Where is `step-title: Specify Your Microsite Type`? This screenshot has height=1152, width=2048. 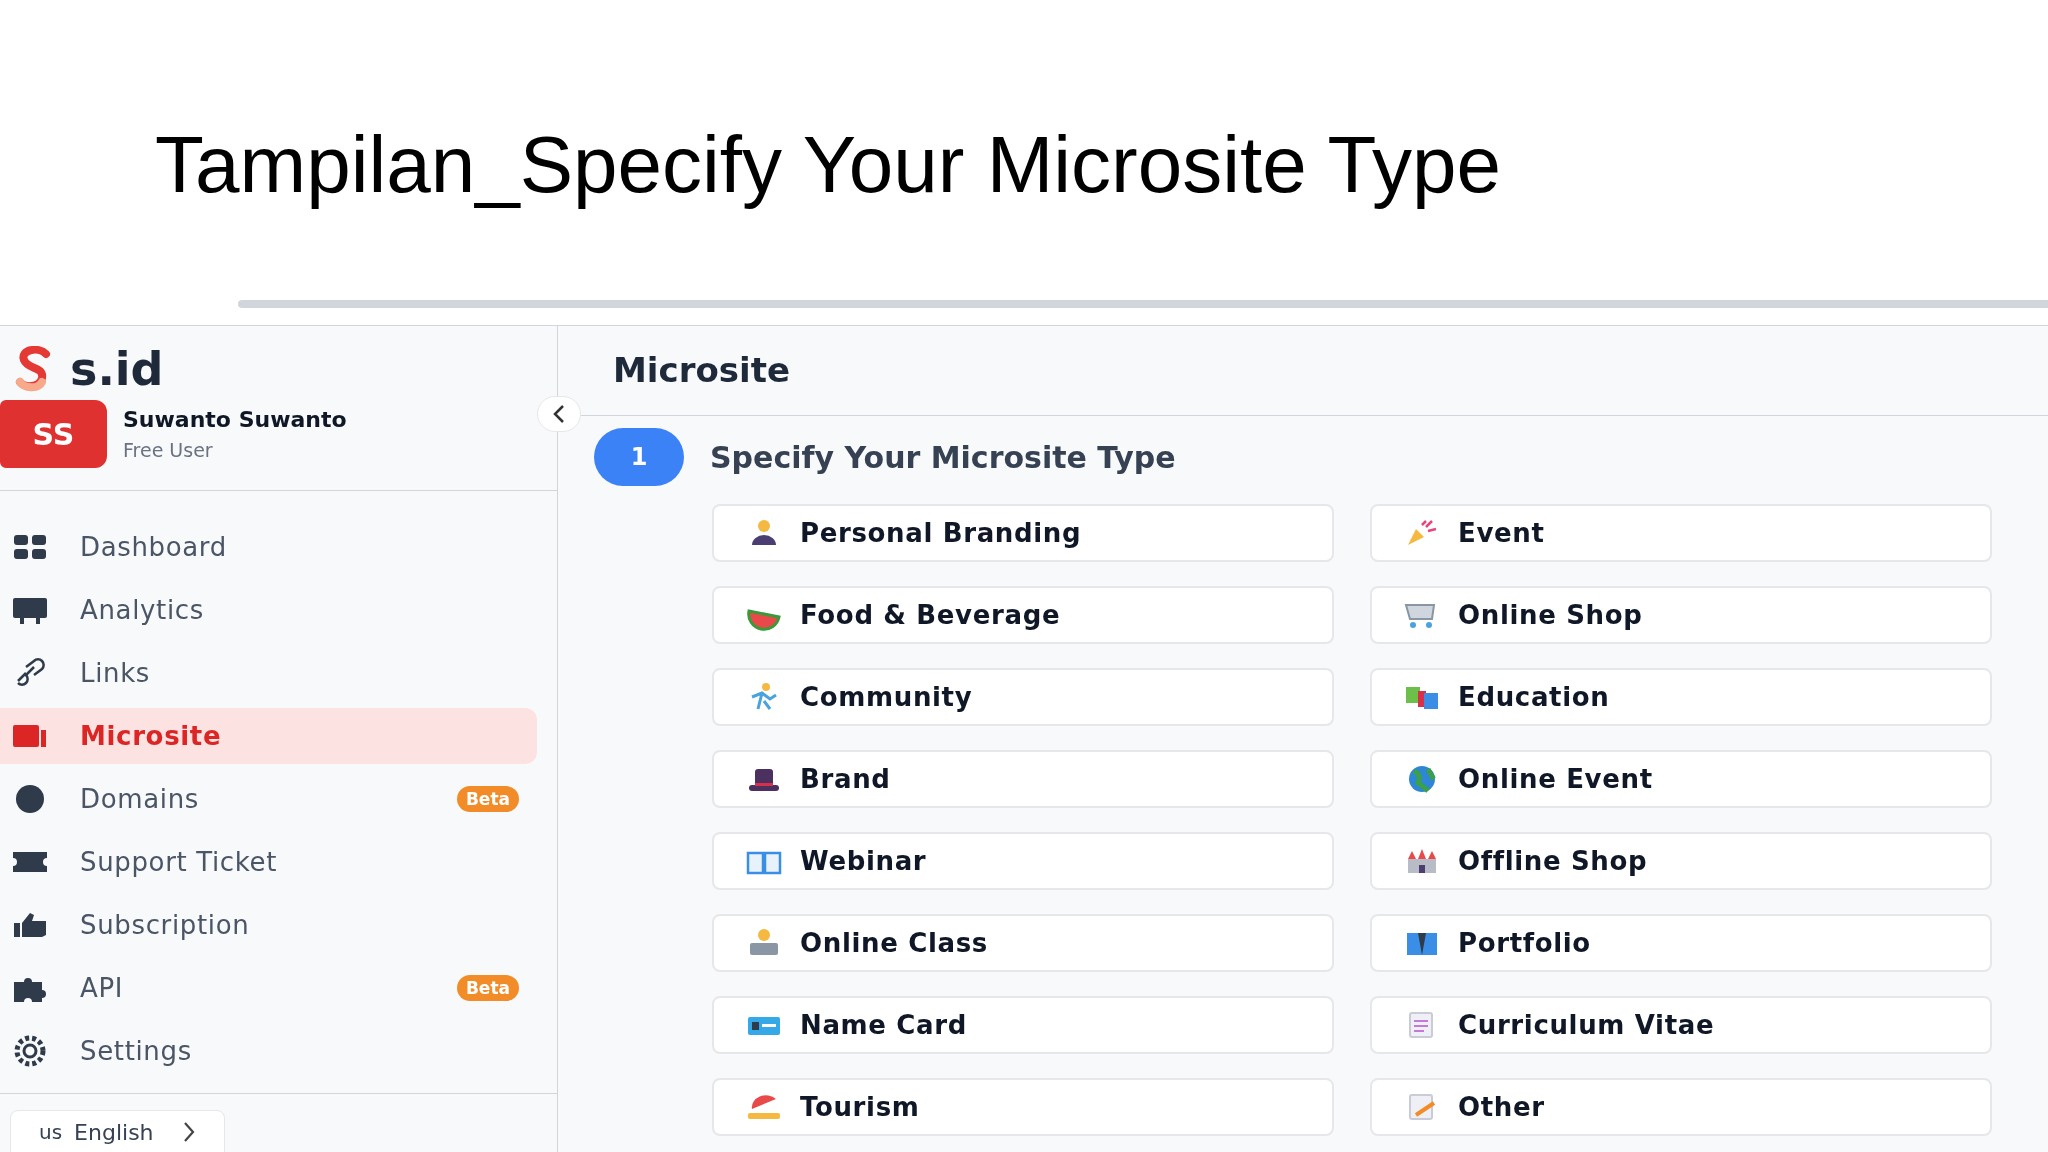 step-title: Specify Your Microsite Type is located at coordinates (943, 457).